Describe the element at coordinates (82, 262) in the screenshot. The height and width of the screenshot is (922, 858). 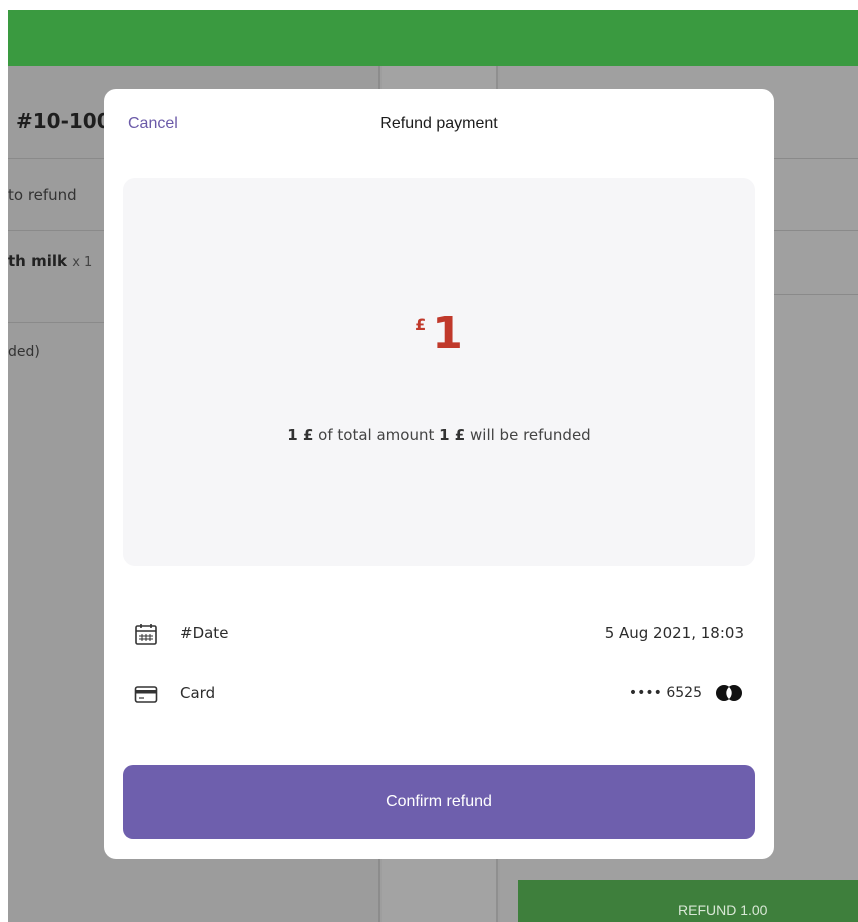
I see `item-qty: x 1` at that location.